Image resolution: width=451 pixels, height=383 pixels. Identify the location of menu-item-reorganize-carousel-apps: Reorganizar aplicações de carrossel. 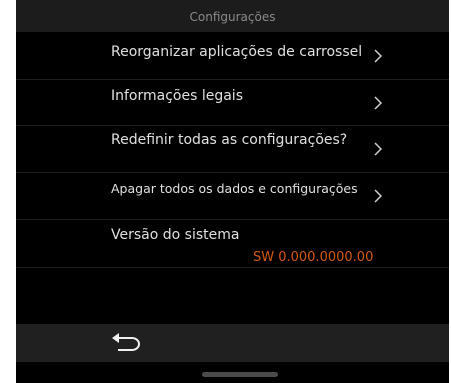
(232, 54).